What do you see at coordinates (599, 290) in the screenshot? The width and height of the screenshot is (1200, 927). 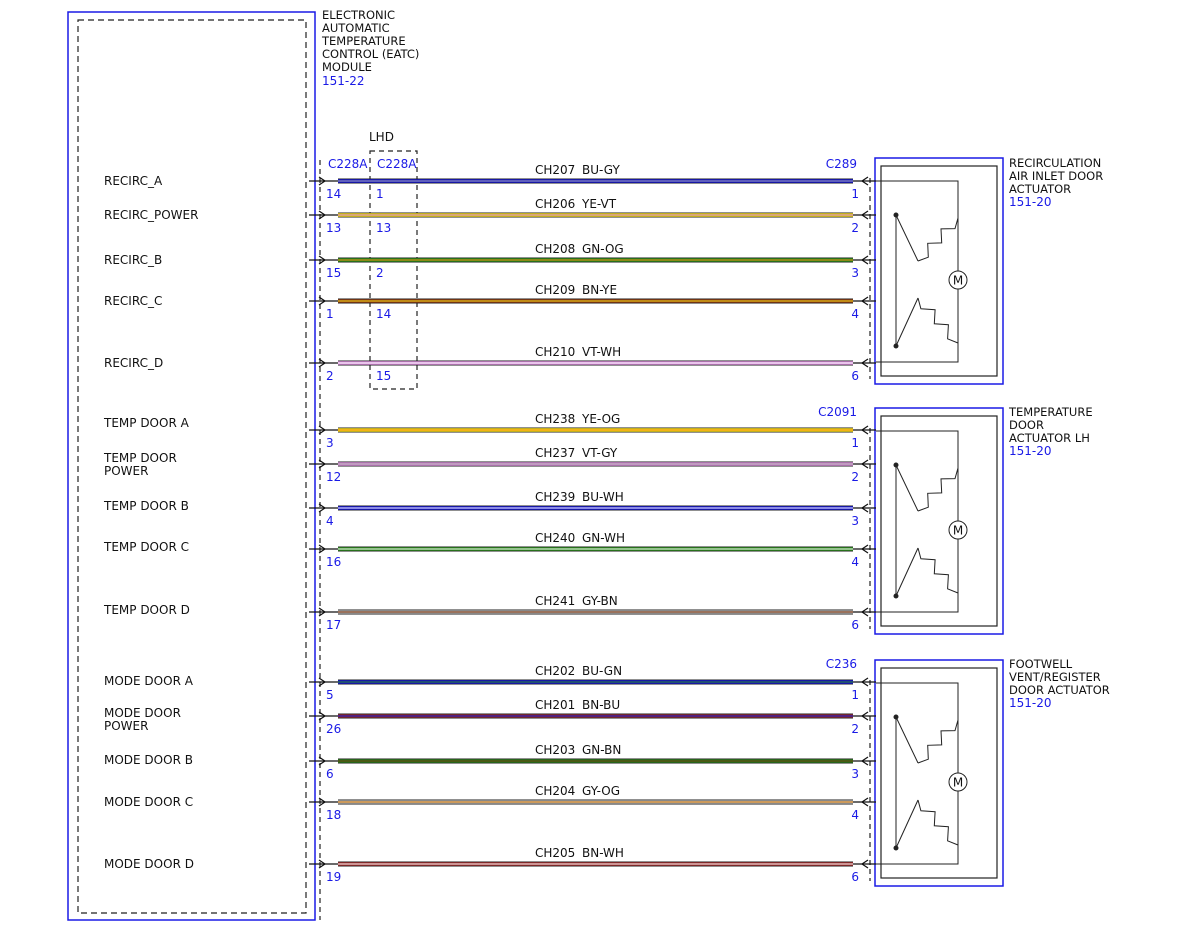 I see `wire-color-code: BN-YE` at bounding box center [599, 290].